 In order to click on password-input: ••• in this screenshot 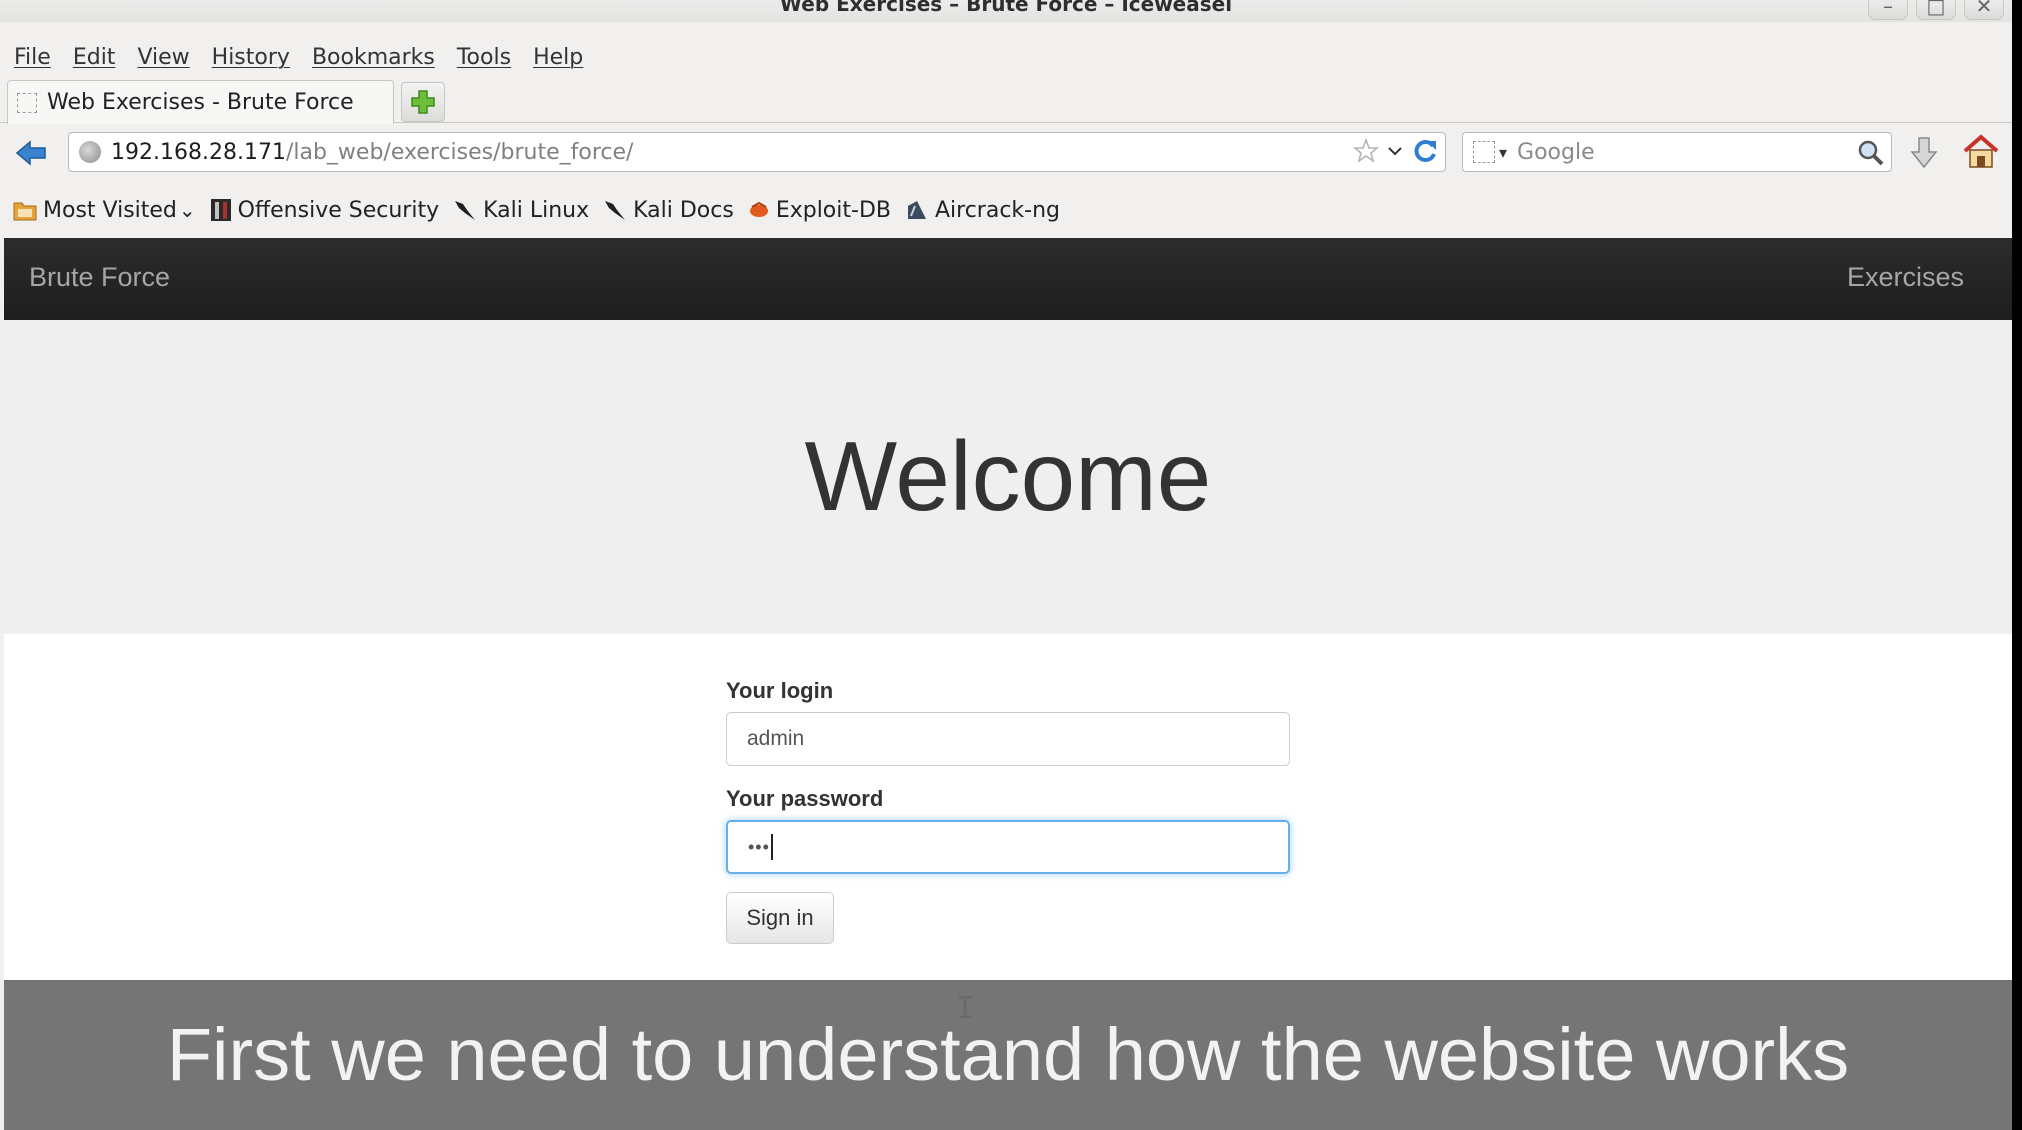, I will do `click(1008, 847)`.